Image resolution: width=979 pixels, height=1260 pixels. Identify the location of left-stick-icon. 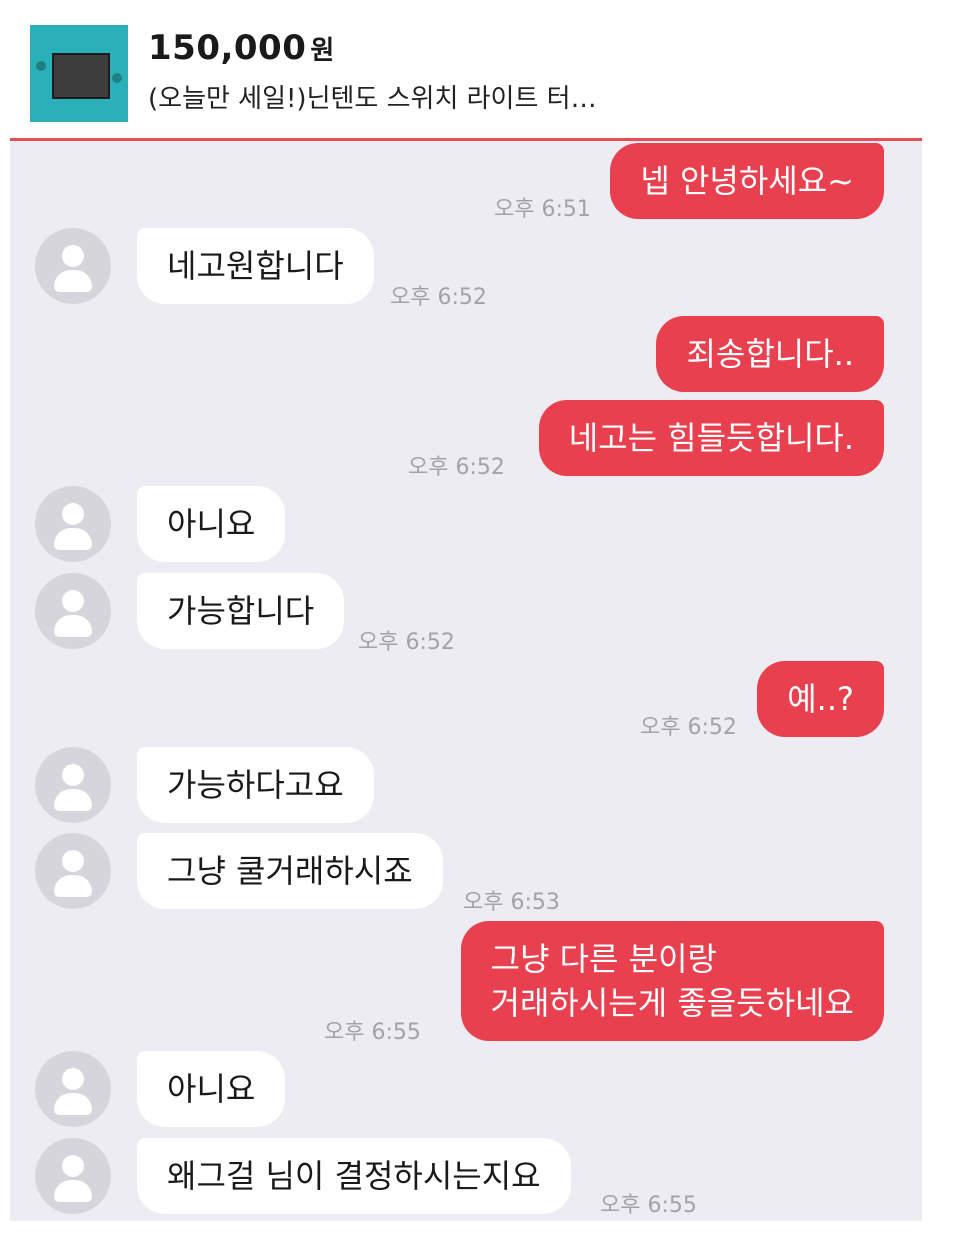
(41, 66).